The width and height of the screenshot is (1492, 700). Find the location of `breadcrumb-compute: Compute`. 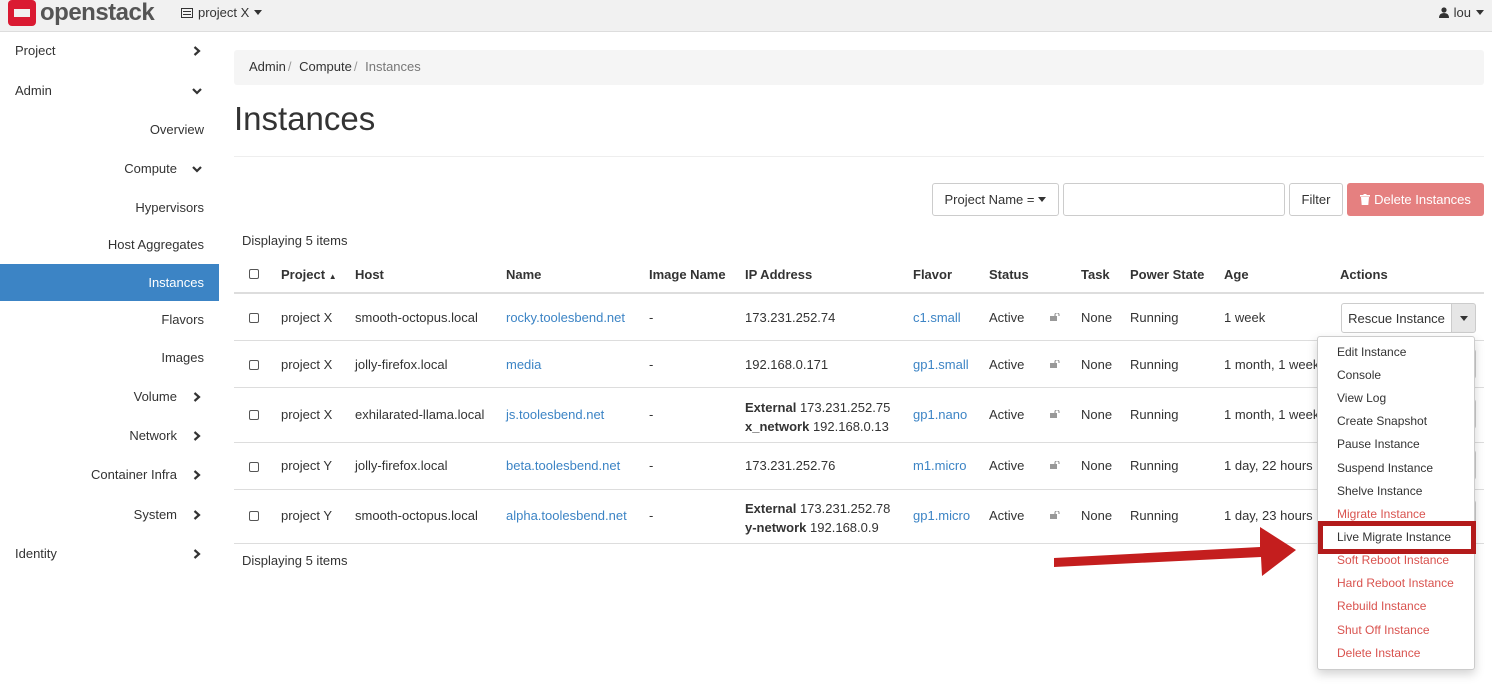

breadcrumb-compute: Compute is located at coordinates (325, 66).